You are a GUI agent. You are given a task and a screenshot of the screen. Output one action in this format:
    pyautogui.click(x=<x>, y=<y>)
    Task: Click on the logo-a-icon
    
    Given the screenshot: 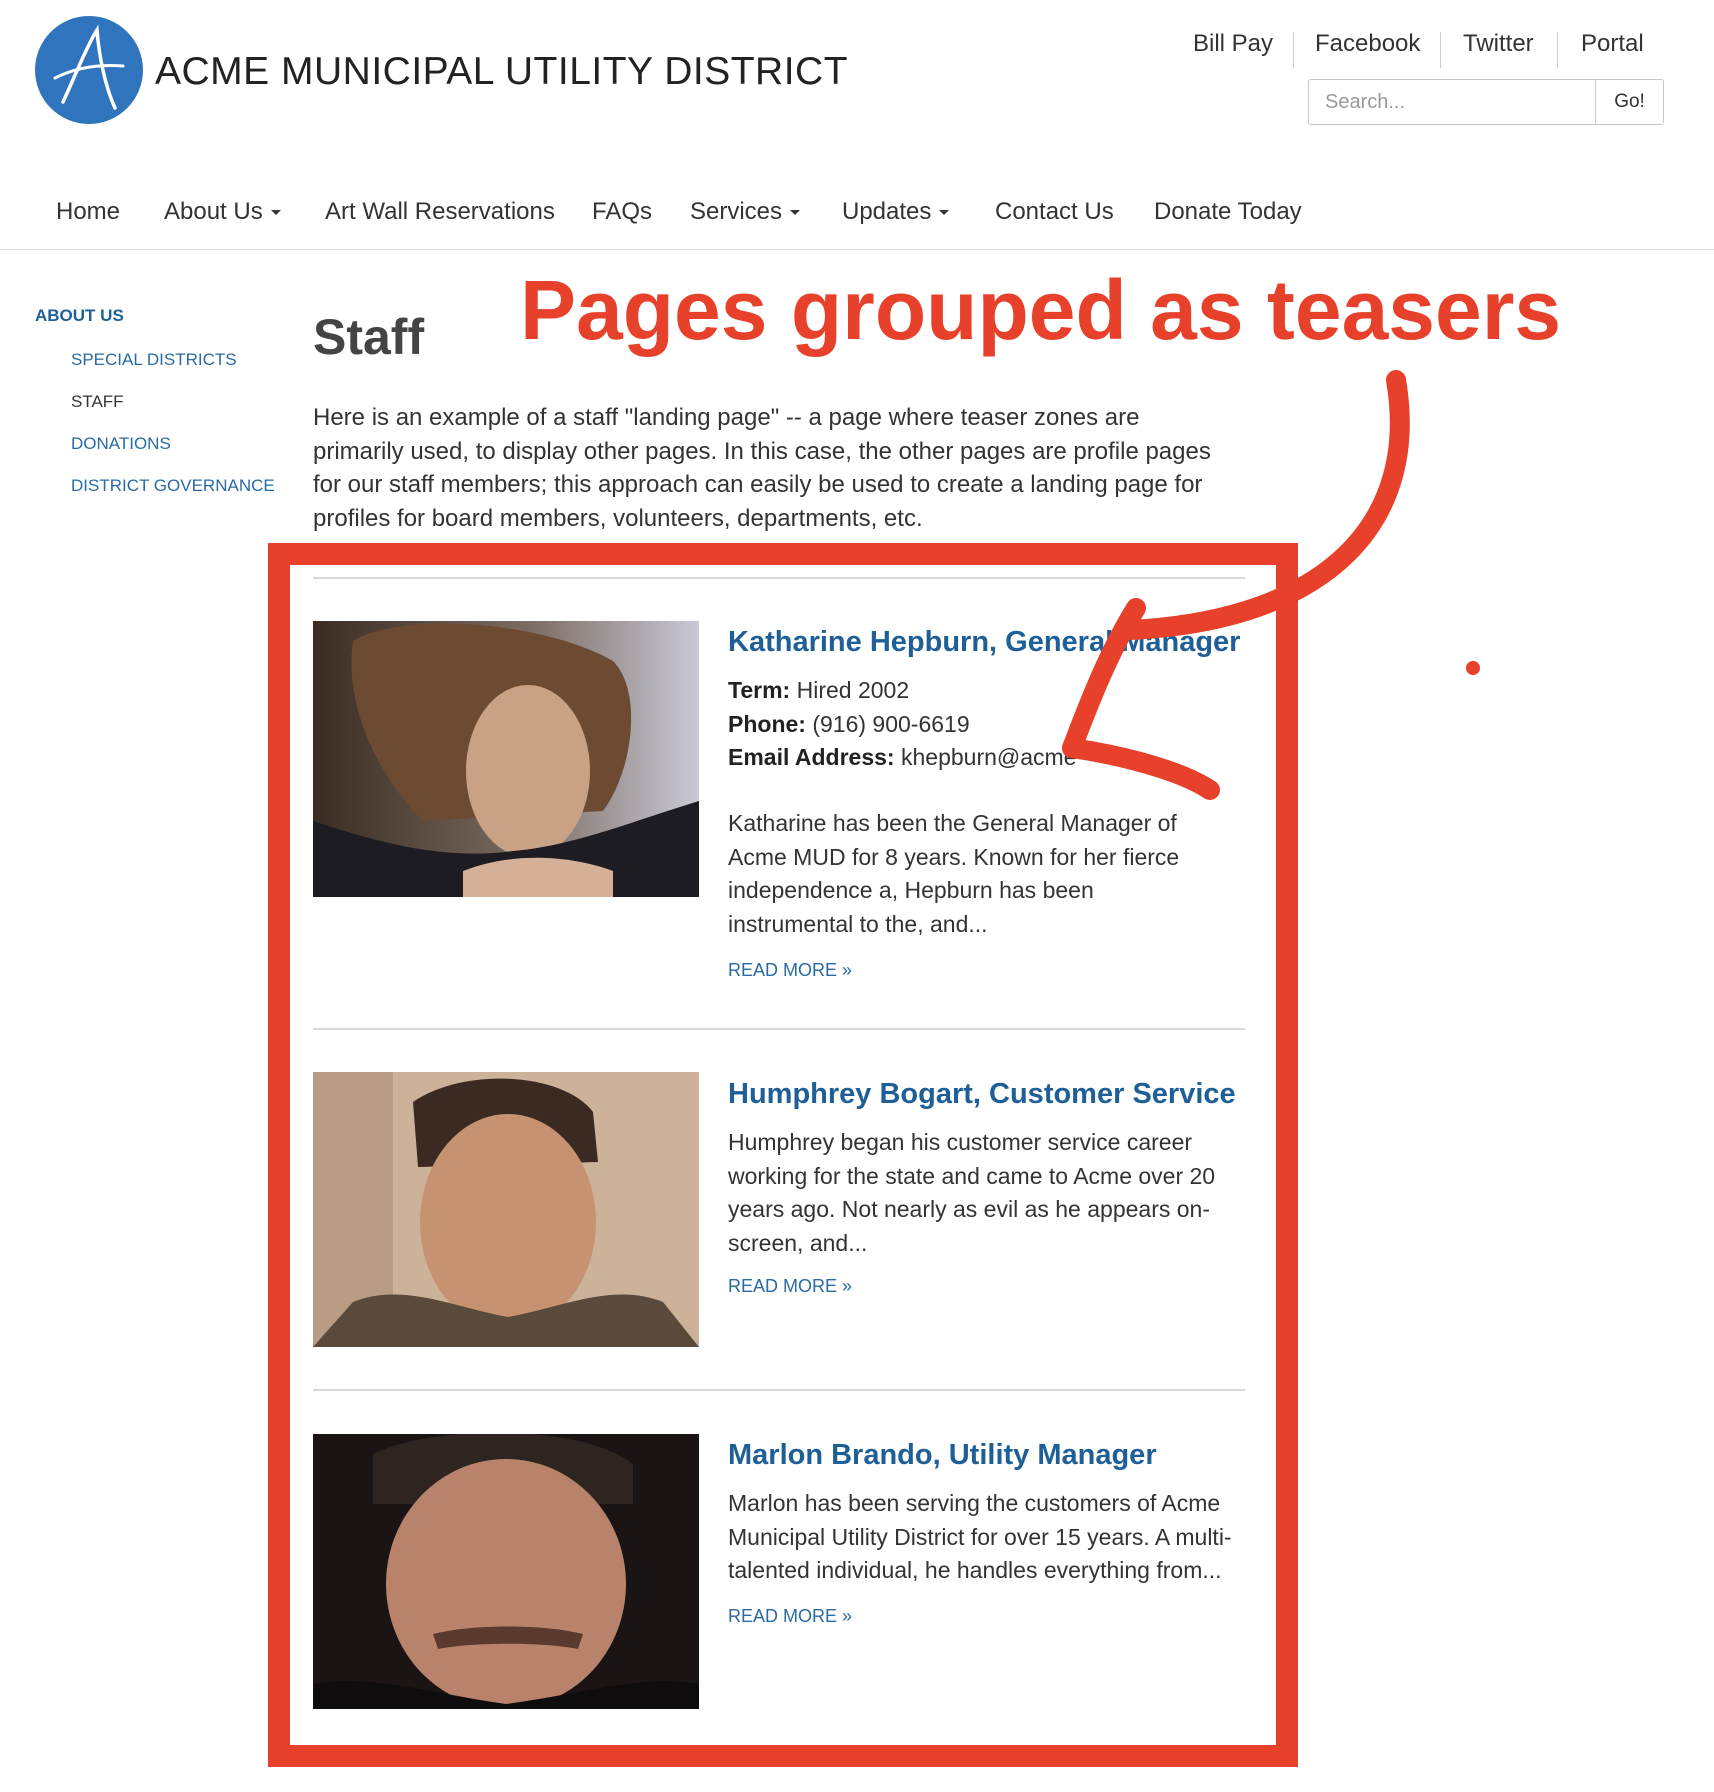 What is the action you would take?
    pyautogui.click(x=89, y=67)
    